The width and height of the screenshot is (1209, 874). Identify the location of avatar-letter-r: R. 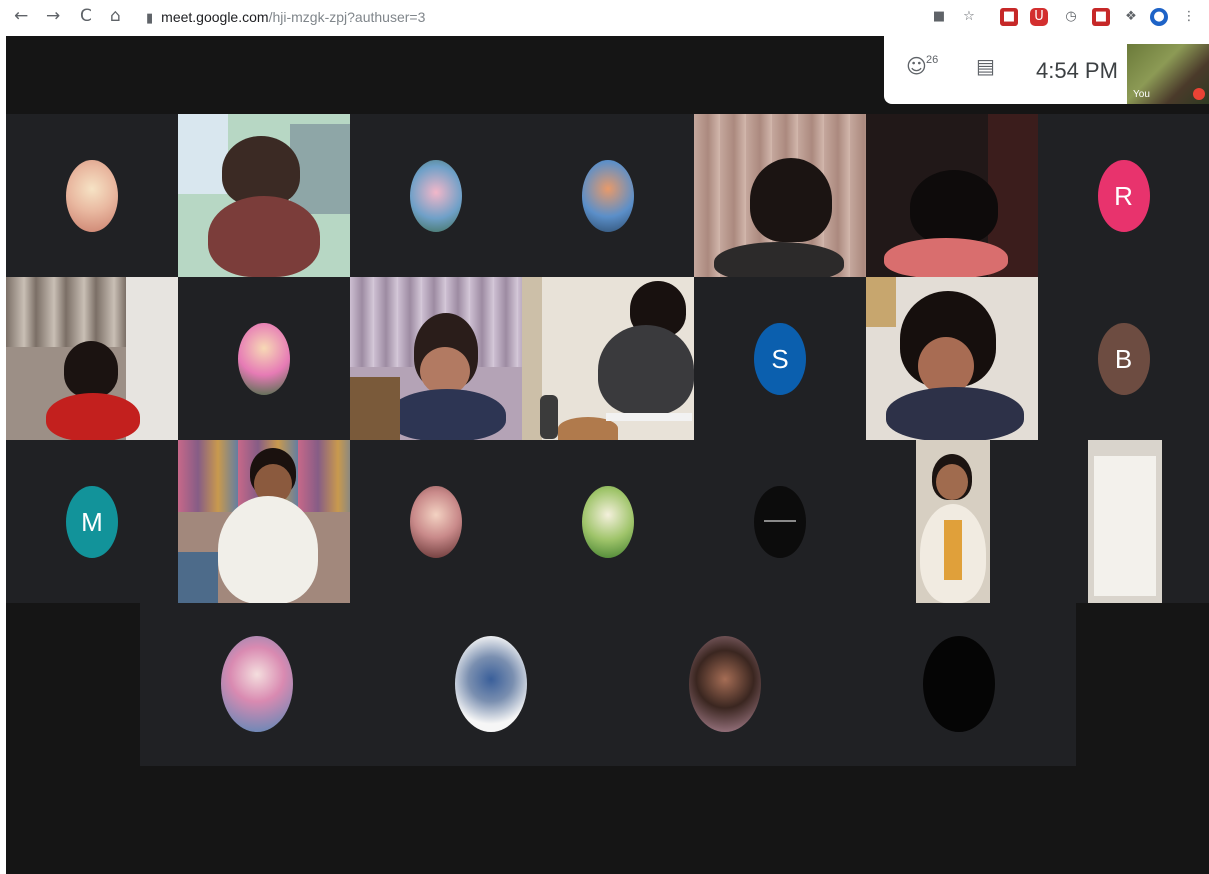
(1123, 195).